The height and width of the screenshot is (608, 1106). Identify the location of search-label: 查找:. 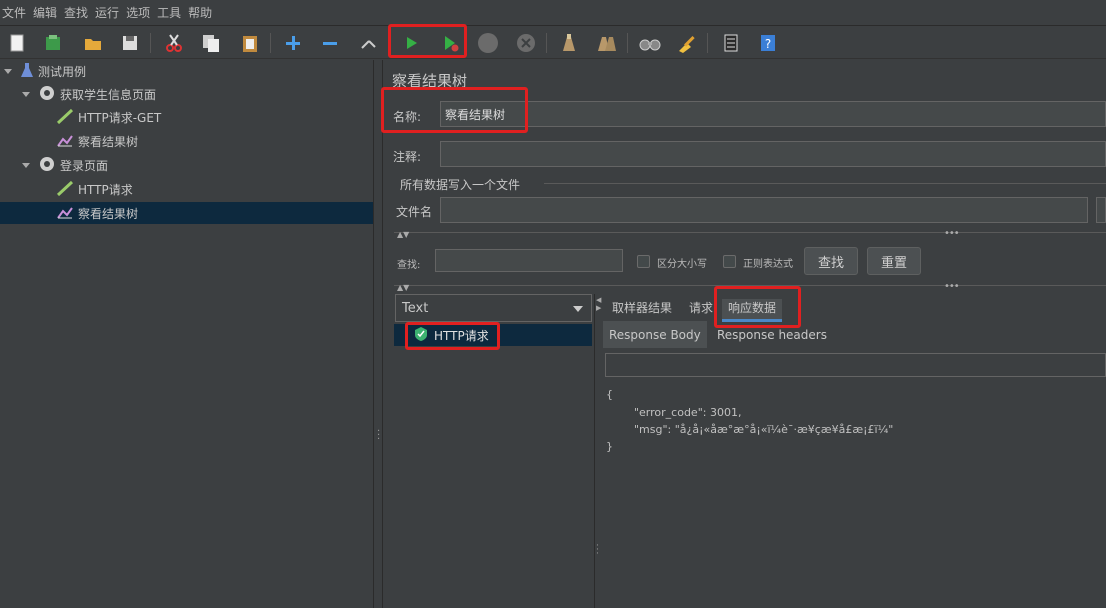
(409, 265).